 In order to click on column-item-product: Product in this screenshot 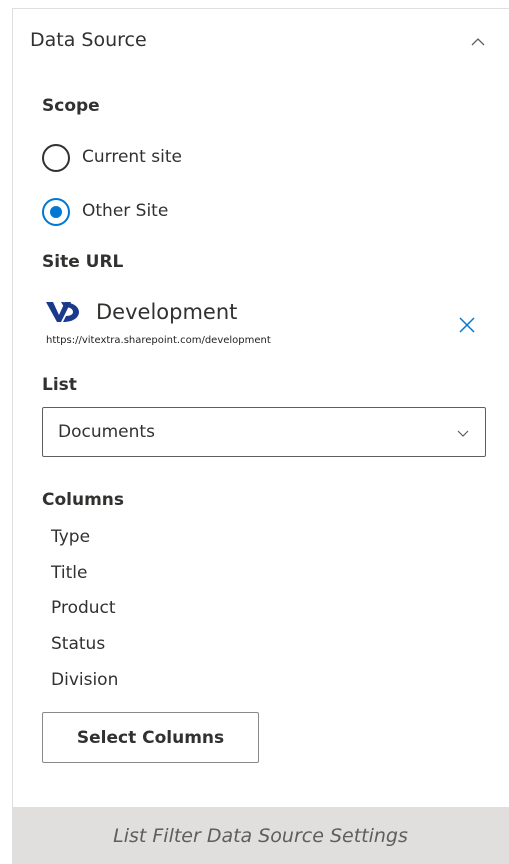, I will do `click(83, 608)`.